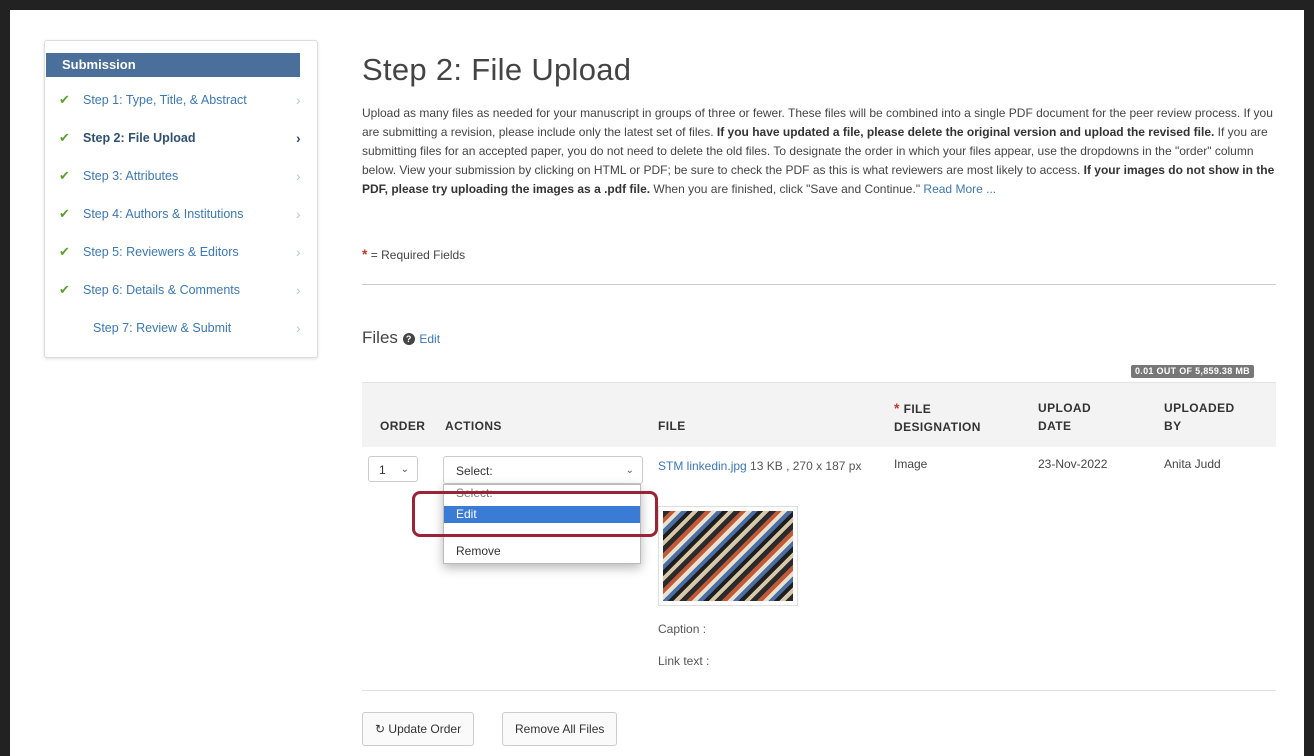 This screenshot has height=756, width=1314. I want to click on col-uploaded-by: UPLOADED BY, so click(1199, 417).